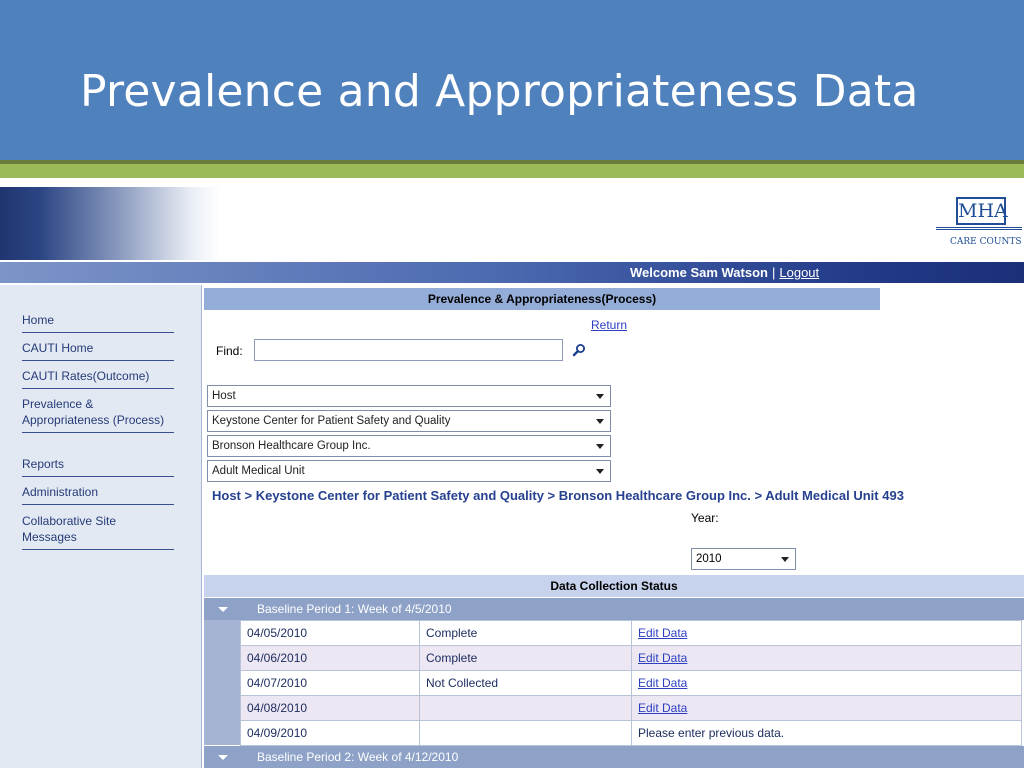 The width and height of the screenshot is (1024, 768). Describe the element at coordinates (222, 682) in the screenshot. I see `table-gutter` at that location.